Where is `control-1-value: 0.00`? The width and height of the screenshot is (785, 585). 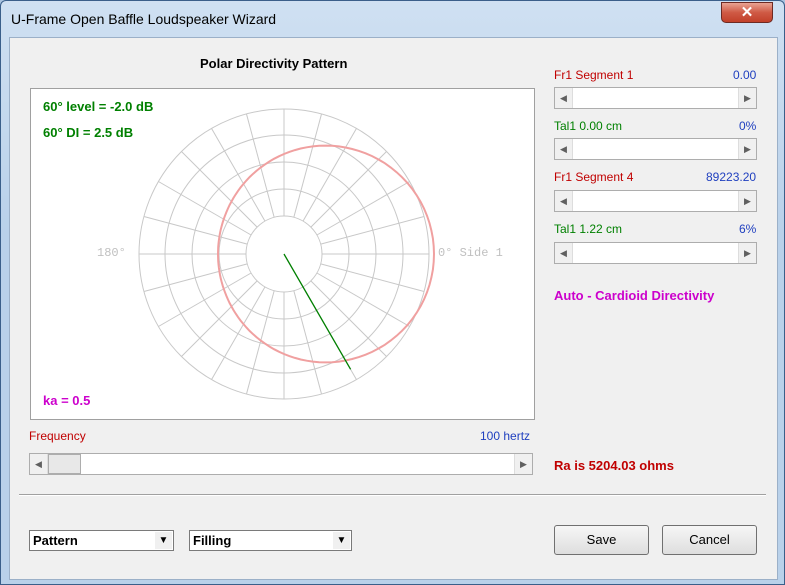 control-1-value: 0.00 is located at coordinates (745, 75).